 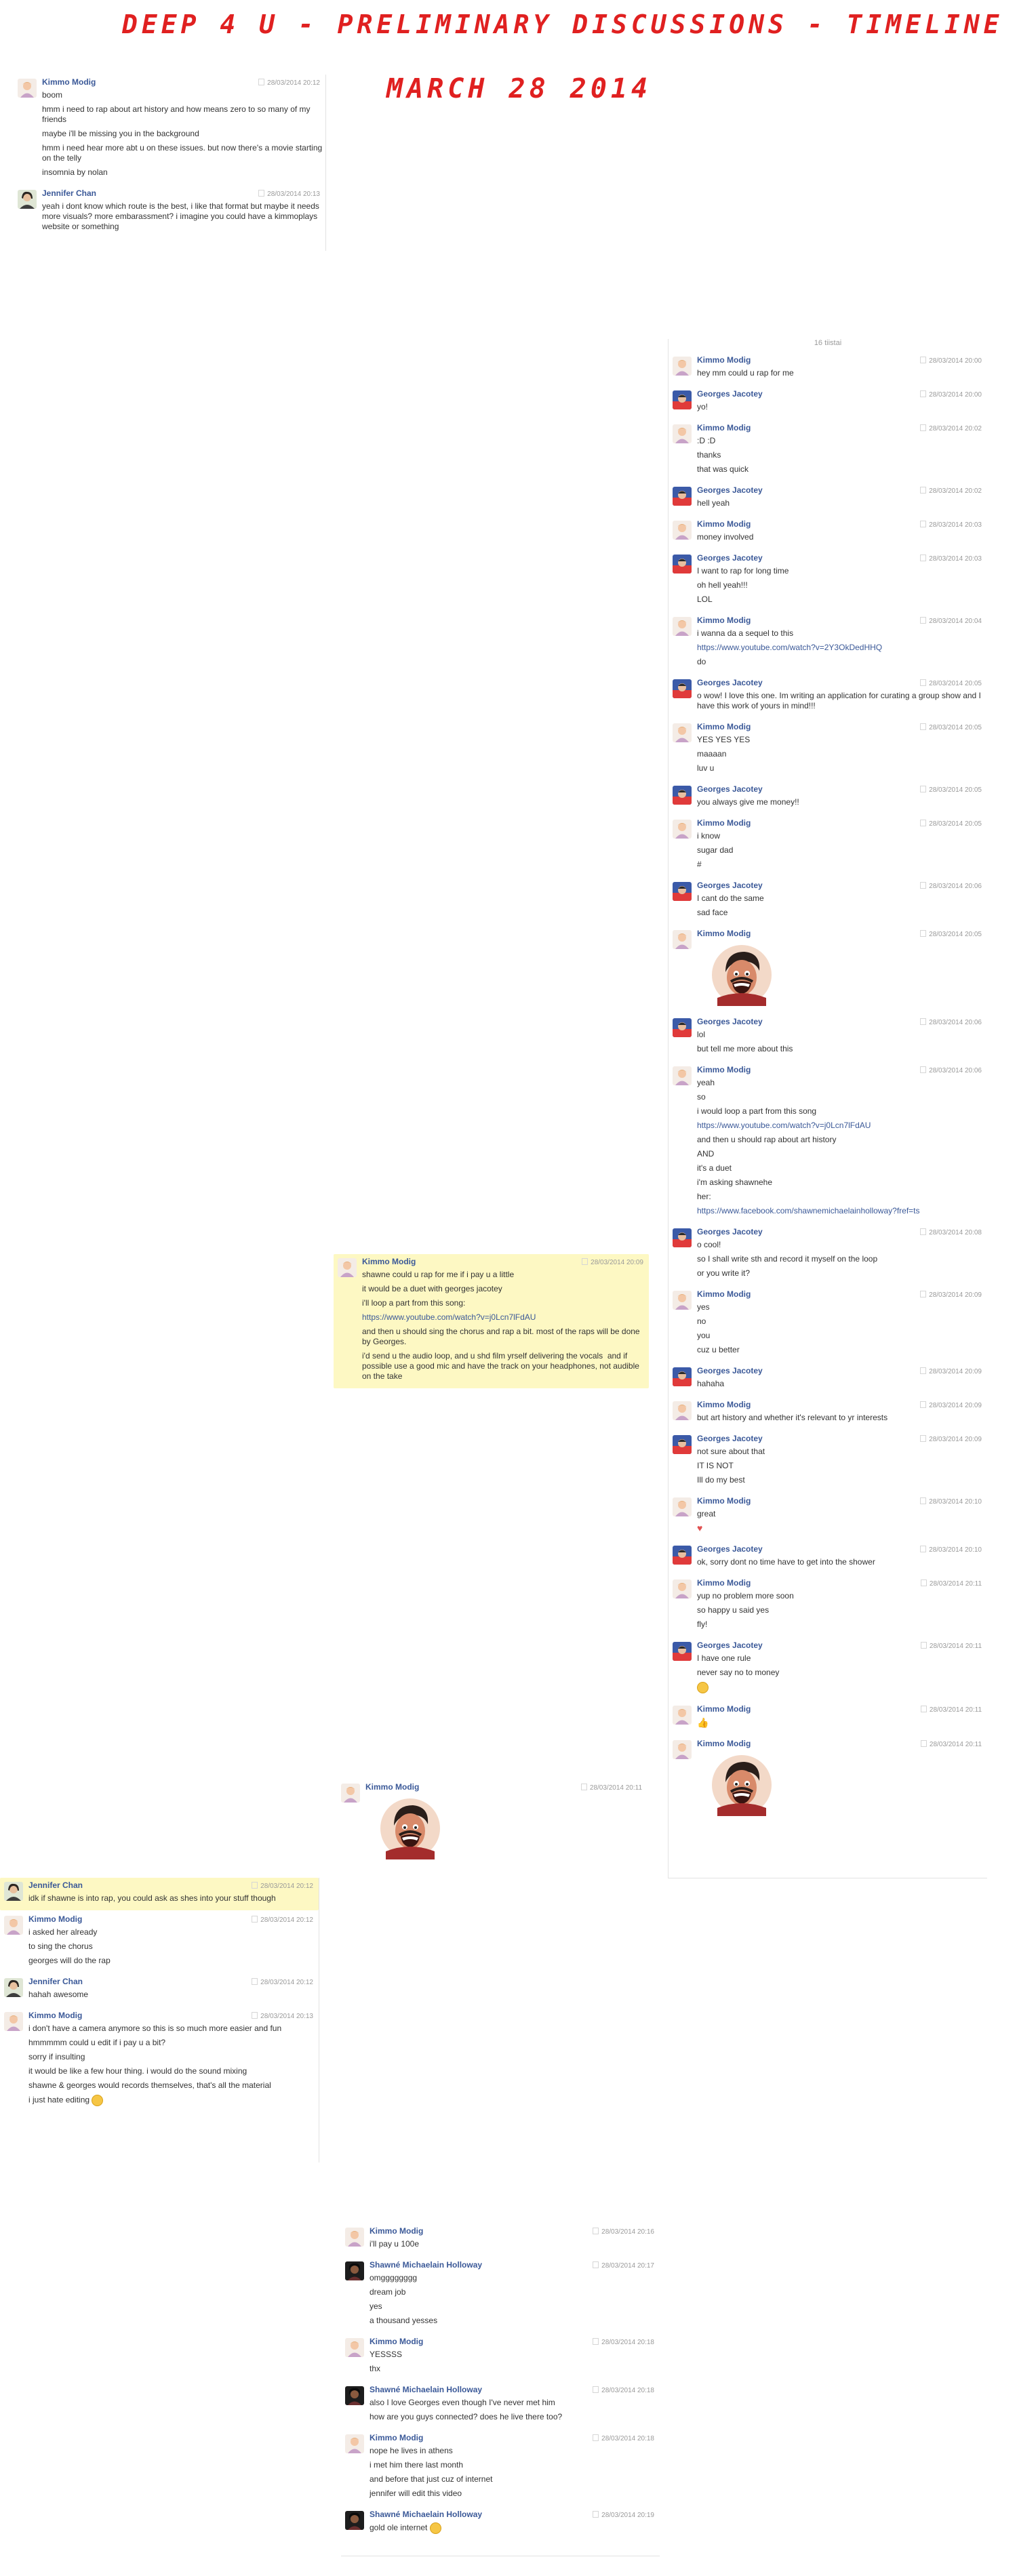 I want to click on message-line: i just hate editing, so click(x=172, y=2100).